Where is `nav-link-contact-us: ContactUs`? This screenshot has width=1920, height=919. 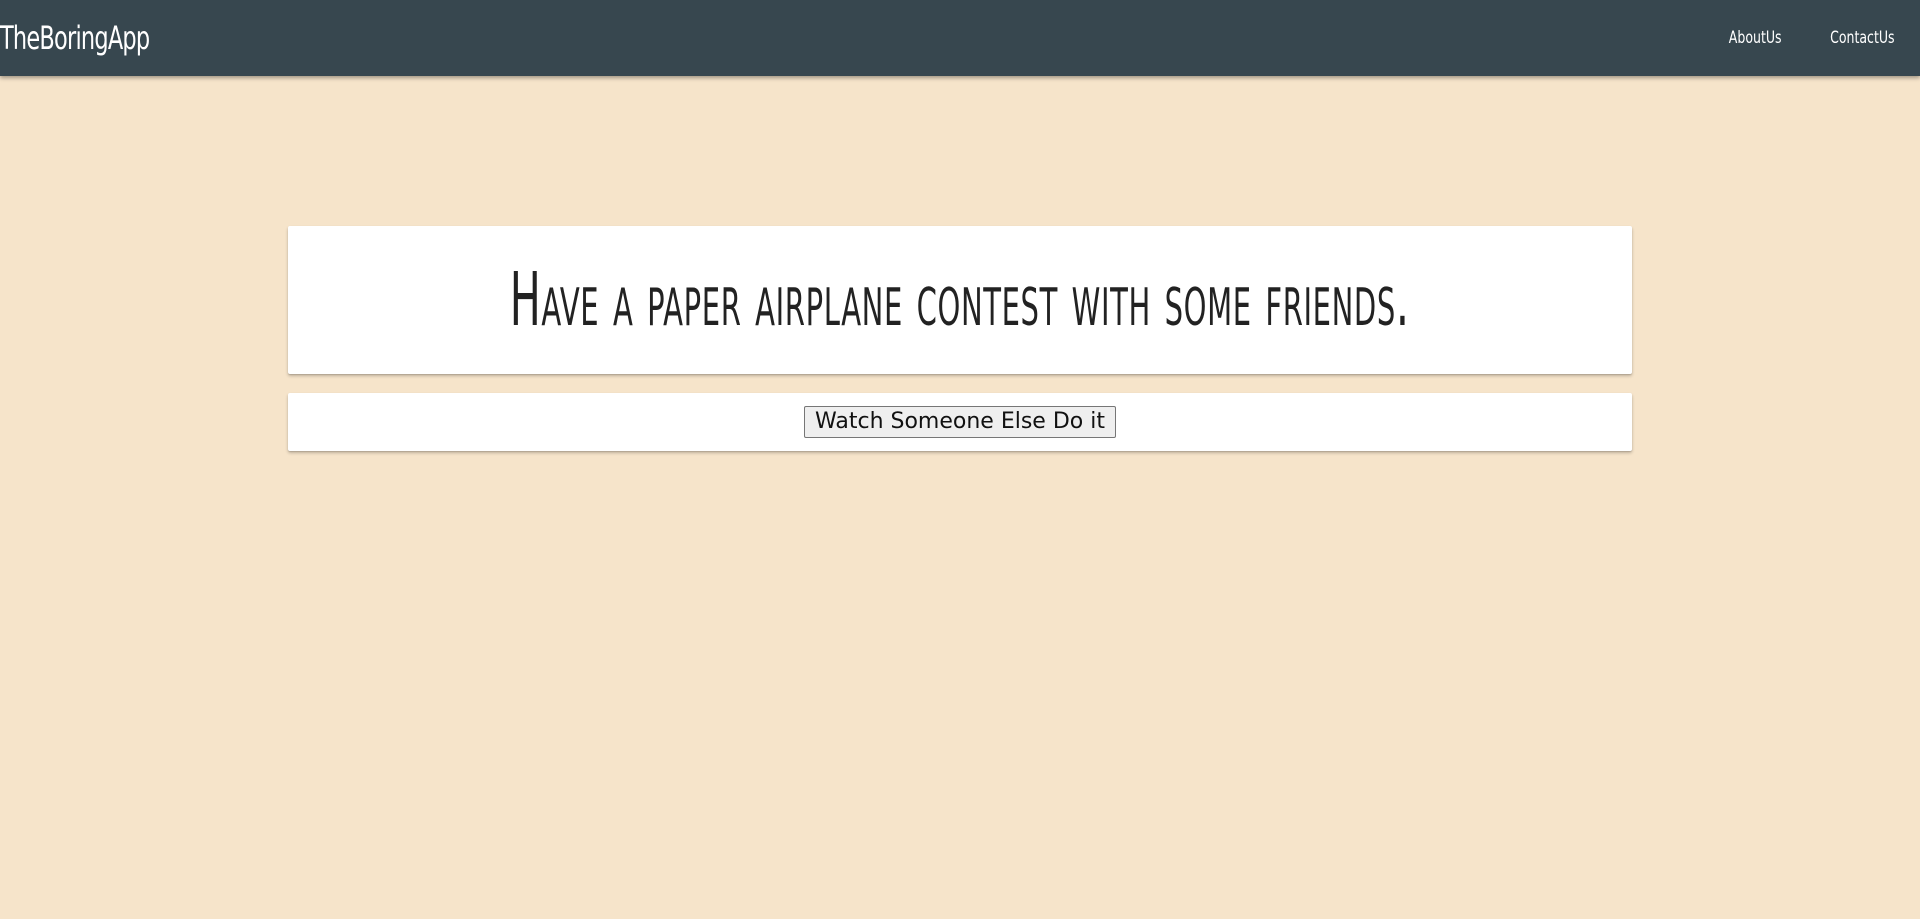
nav-link-contact-us: ContactUs is located at coordinates (1863, 38).